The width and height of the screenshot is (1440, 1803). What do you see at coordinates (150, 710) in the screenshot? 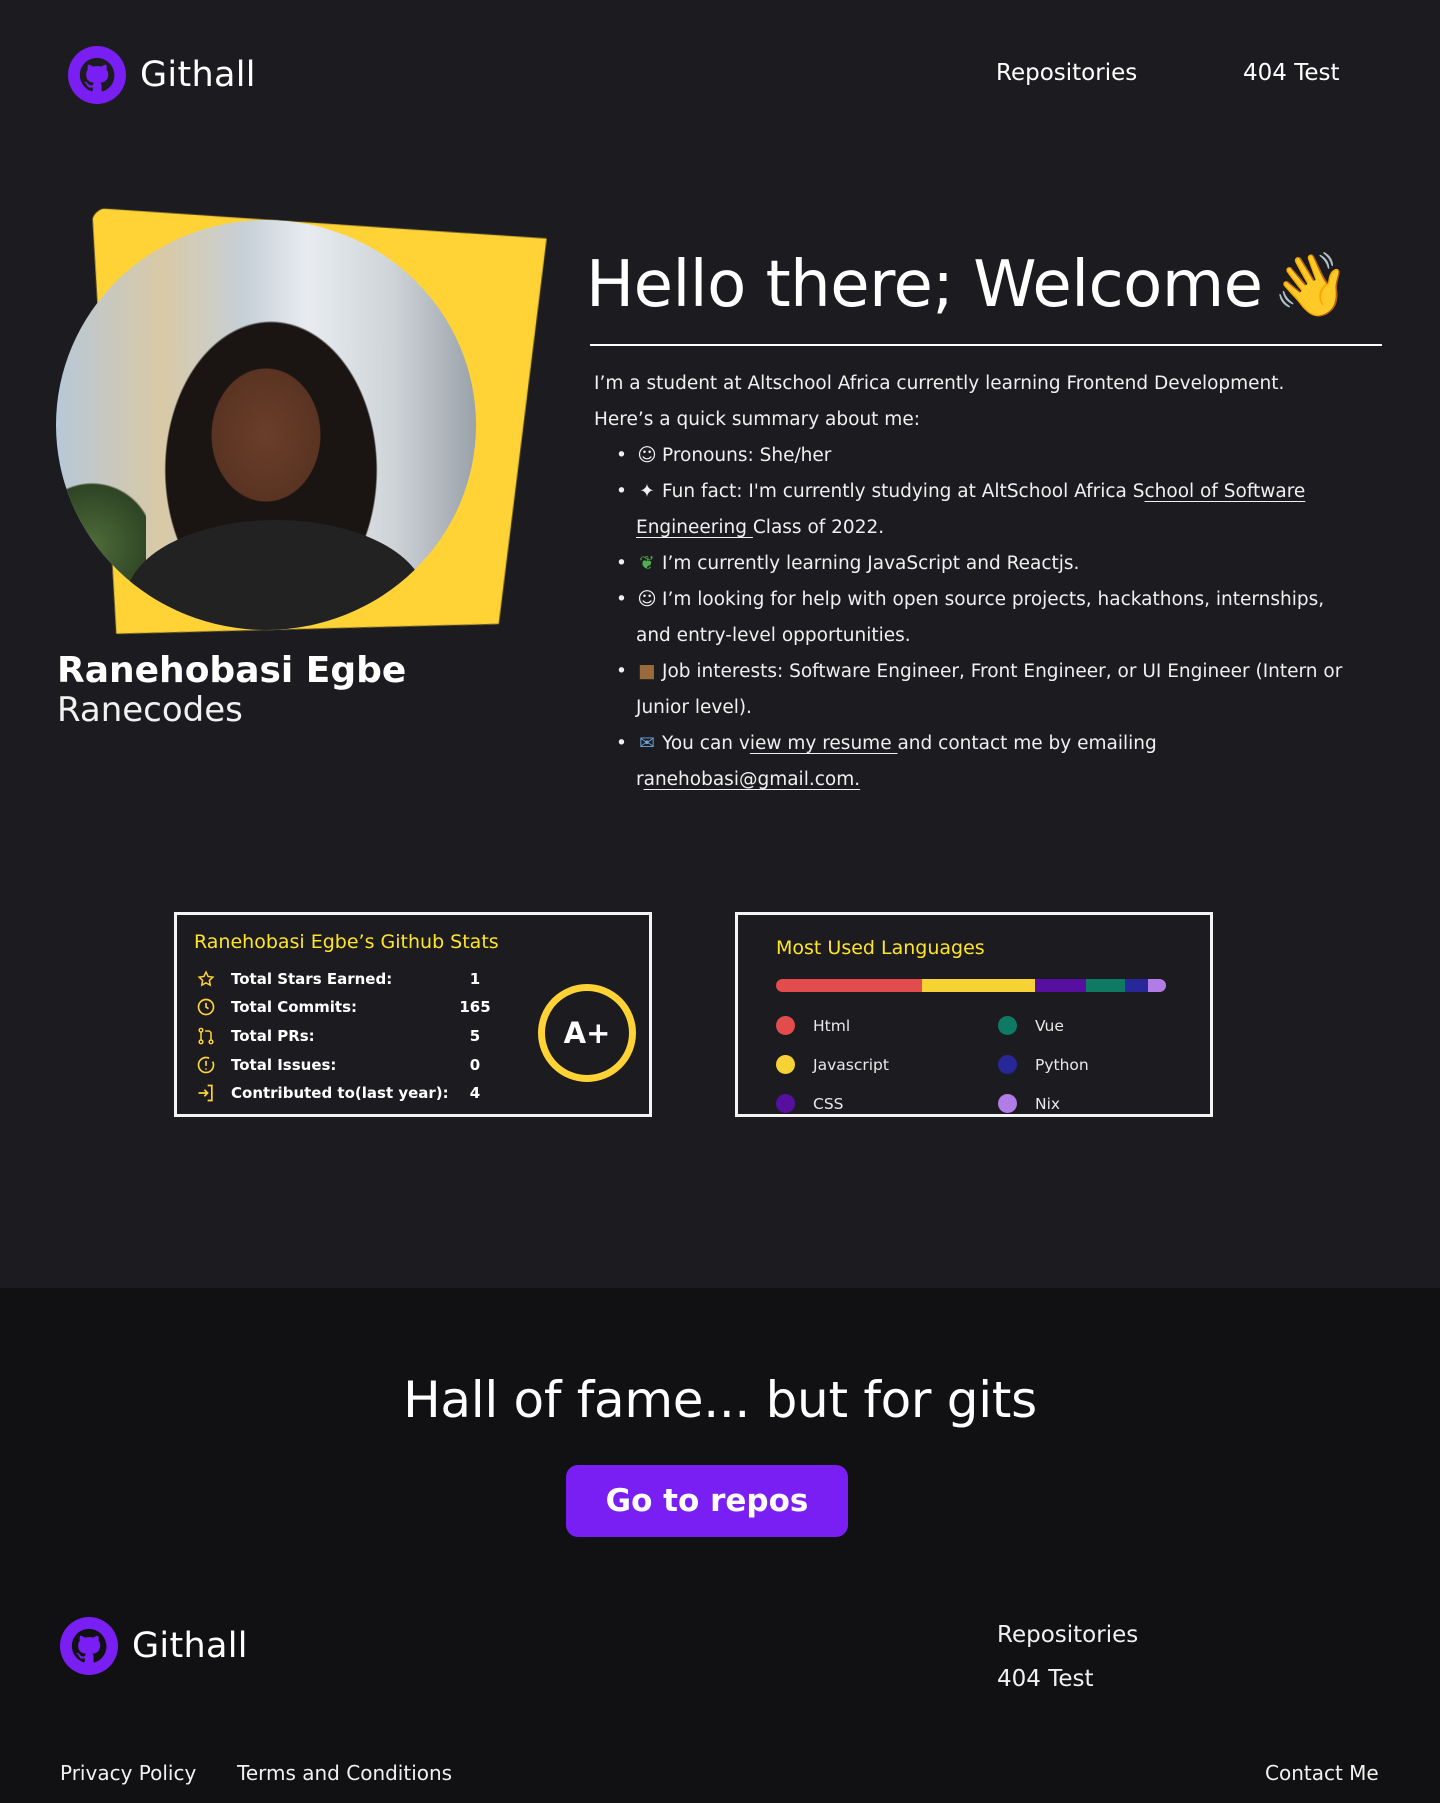
I see `profile-handle: Ranecodes` at bounding box center [150, 710].